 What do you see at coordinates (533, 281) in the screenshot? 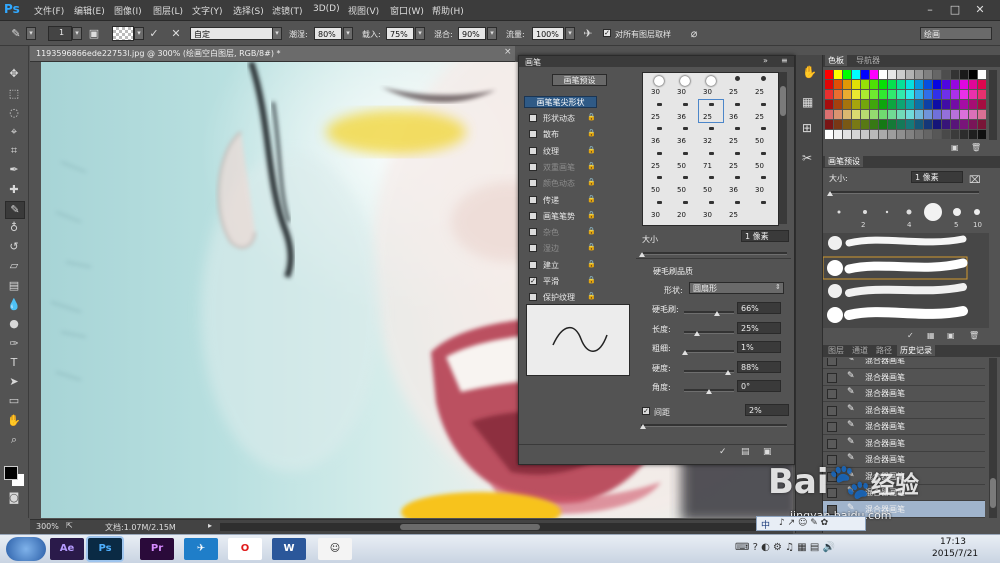
I see `brush-setting-checkbox: ✓` at bounding box center [533, 281].